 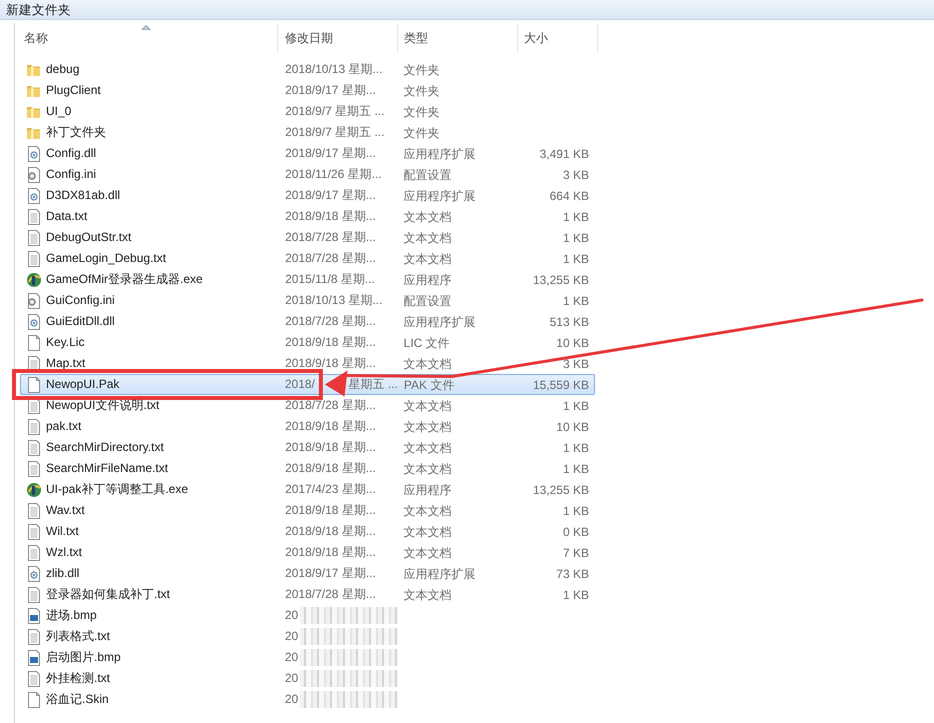 I want to click on file-row: Wzl.txt 2018/9/18 星期... 文本文档 7 KB, so click(x=307, y=552).